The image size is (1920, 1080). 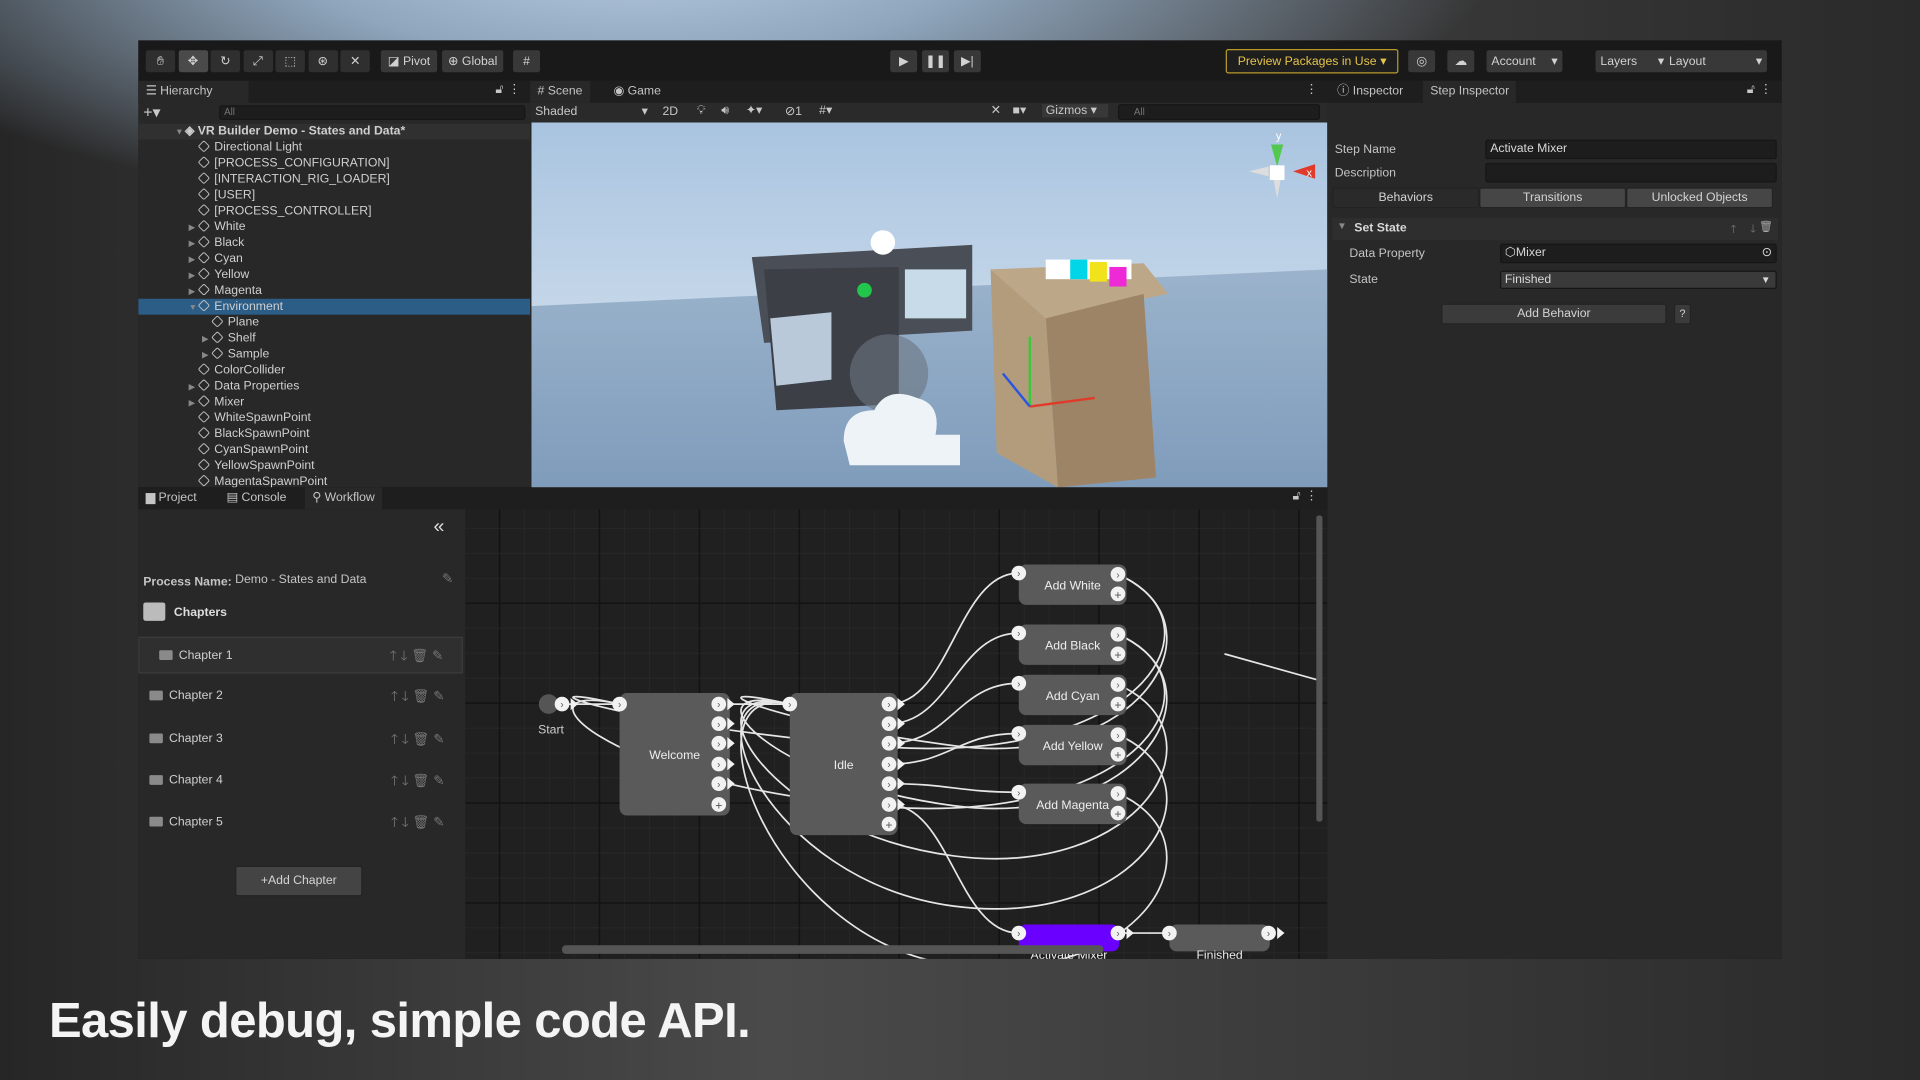 What do you see at coordinates (334, 164) in the screenshot?
I see `hierarchy-item: [PROCESS_CONFIGURATION]` at bounding box center [334, 164].